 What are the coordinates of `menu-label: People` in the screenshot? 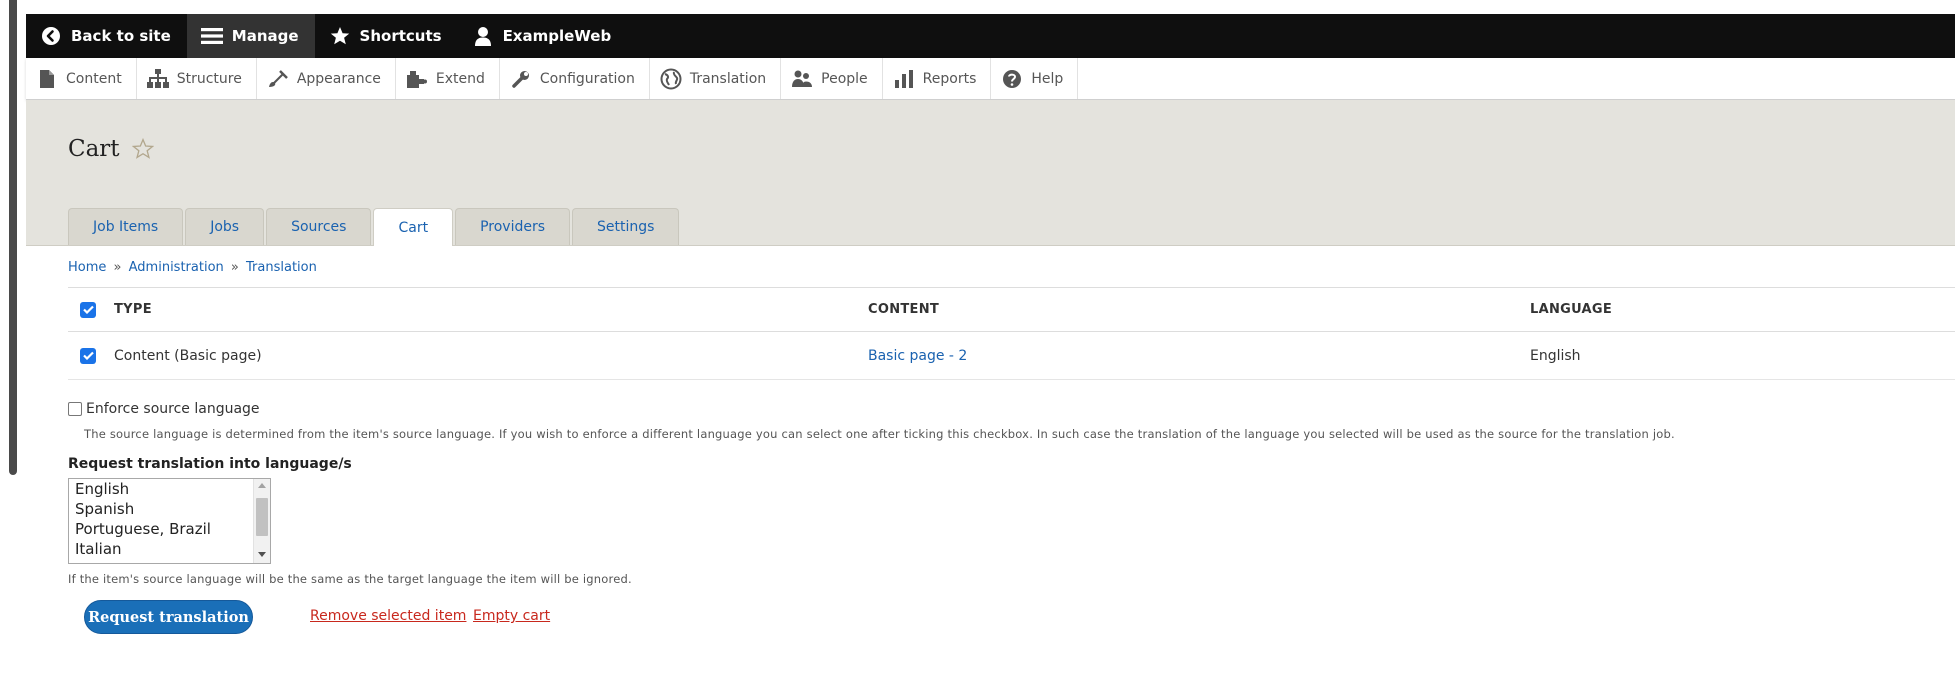 It's located at (844, 78).